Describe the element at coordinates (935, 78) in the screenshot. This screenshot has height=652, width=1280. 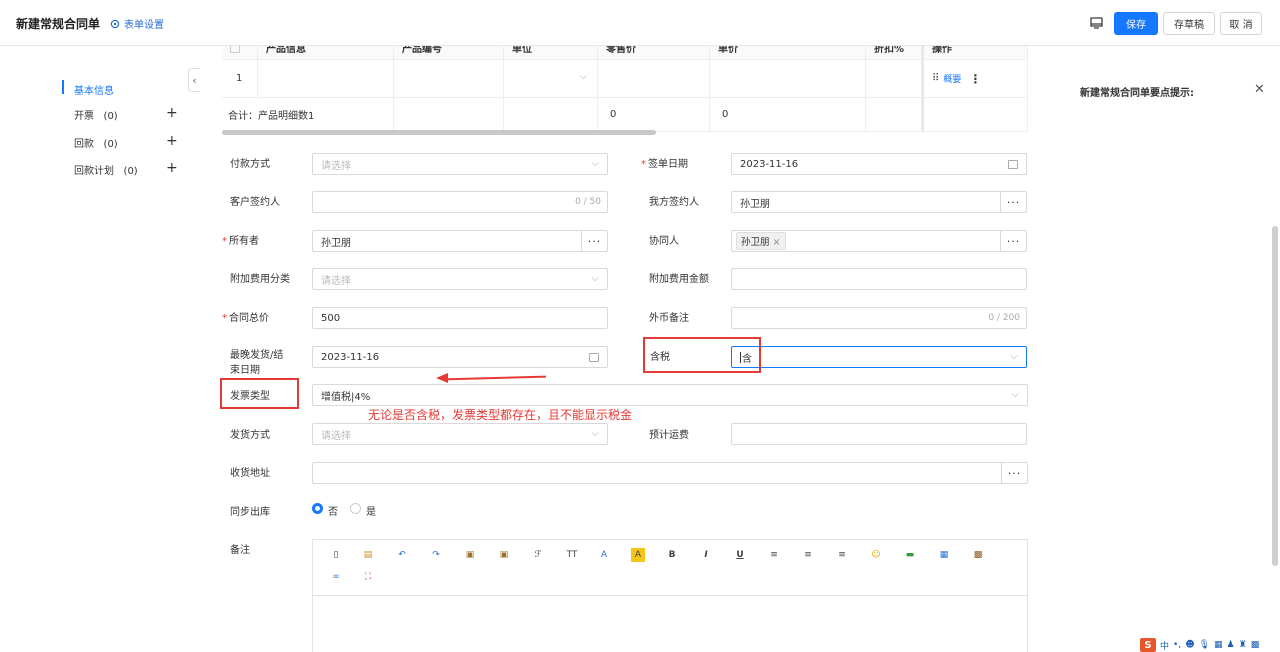
I see `drag-handle-icon: ⠿` at that location.